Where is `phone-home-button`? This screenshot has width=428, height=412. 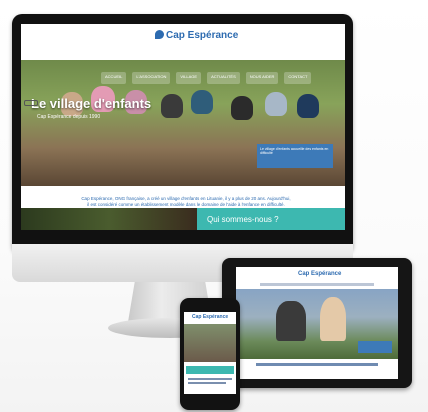
phone-home-button is located at coordinates (31, 103).